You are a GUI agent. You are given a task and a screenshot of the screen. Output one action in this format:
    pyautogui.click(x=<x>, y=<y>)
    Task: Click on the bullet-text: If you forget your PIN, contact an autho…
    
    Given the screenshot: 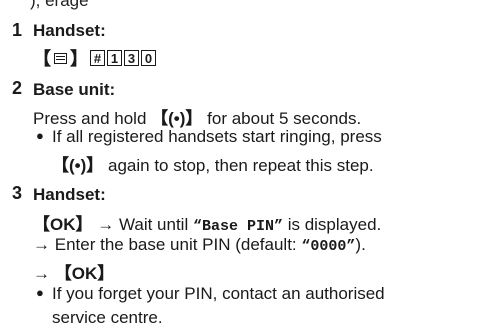 What is the action you would take?
    pyautogui.click(x=218, y=293)
    